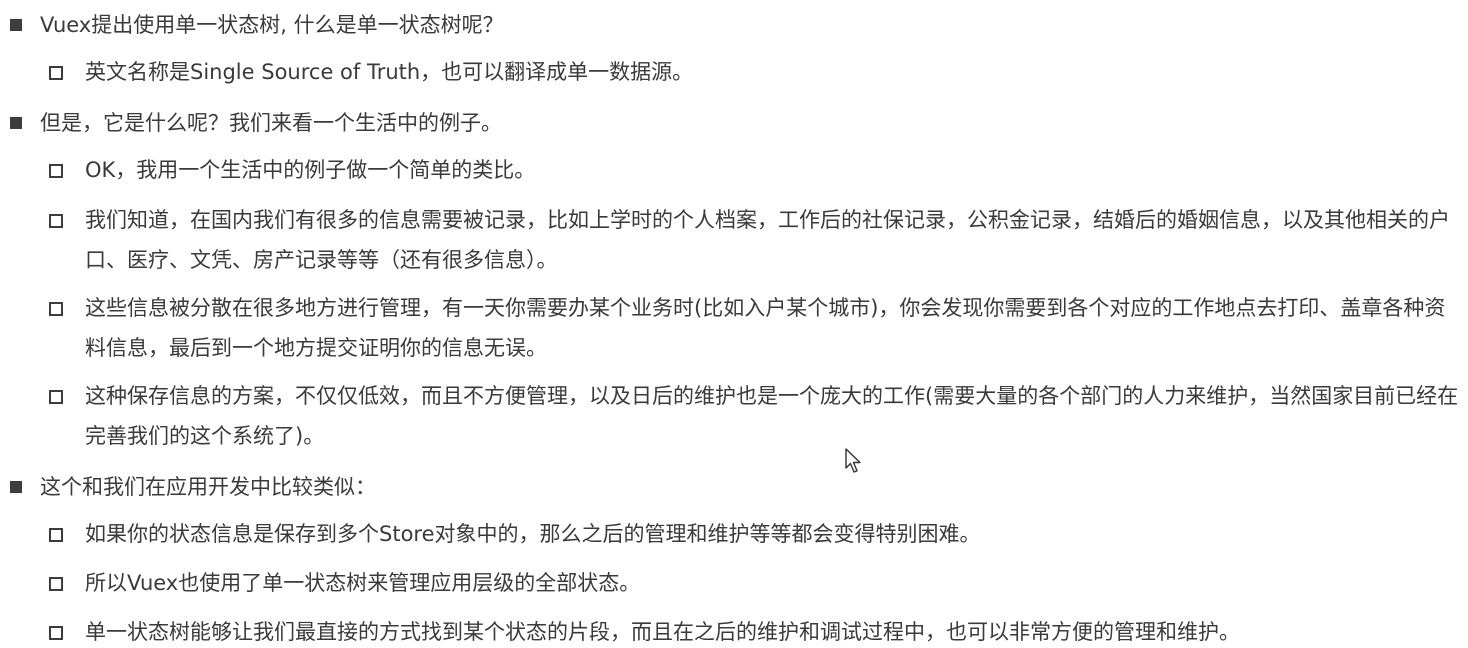  I want to click on mouse-pointer-icon, so click(853, 460).